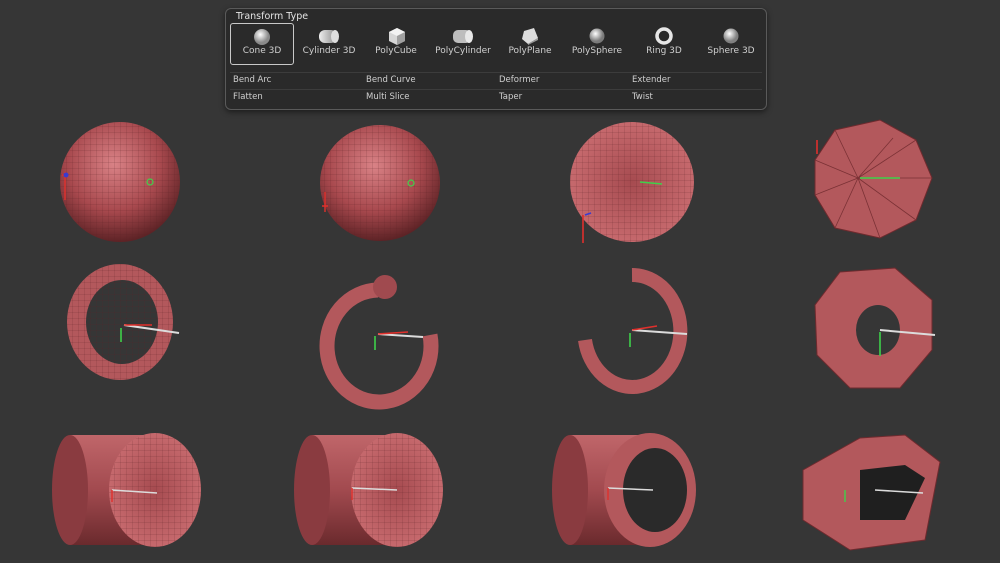 This screenshot has height=563, width=1000. I want to click on tool-ring-3d: Ring 3D, so click(664, 44).